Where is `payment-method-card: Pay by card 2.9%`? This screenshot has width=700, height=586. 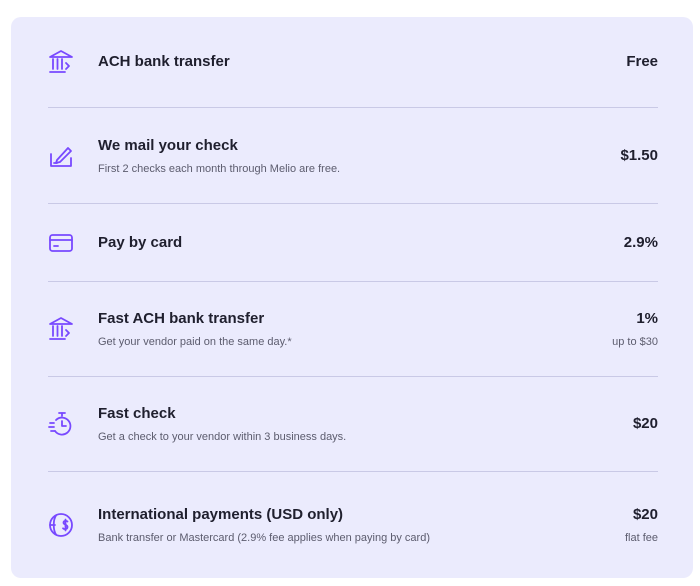 payment-method-card: Pay by card 2.9% is located at coordinates (353, 243).